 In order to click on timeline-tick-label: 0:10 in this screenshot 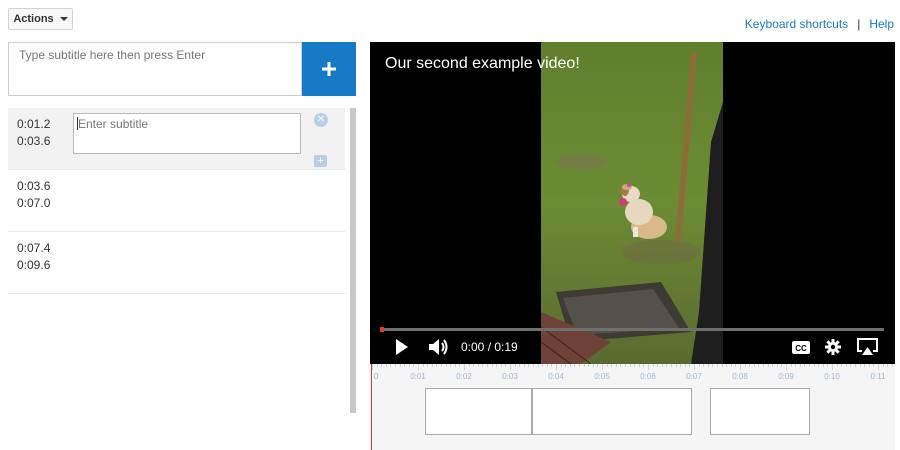, I will do `click(832, 376)`.